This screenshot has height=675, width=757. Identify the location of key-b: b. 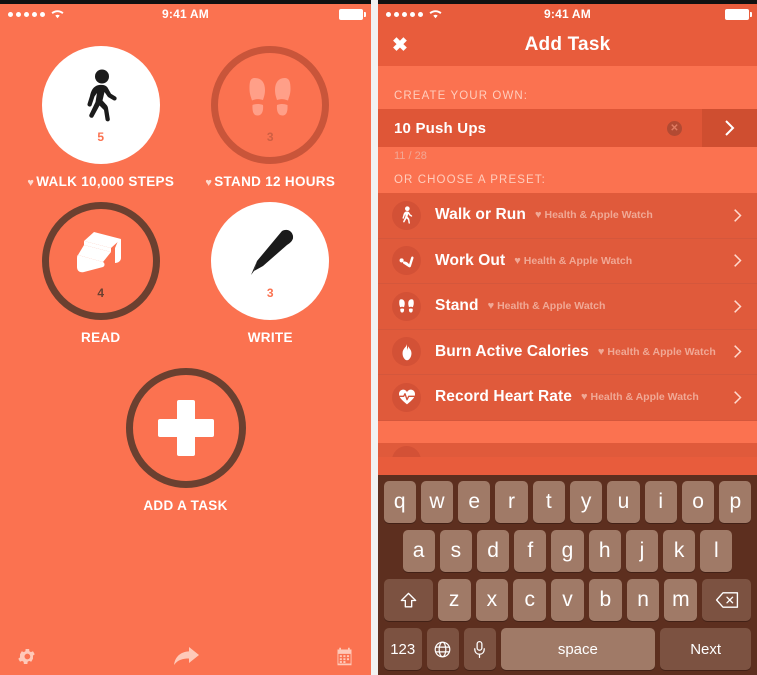
(605, 600).